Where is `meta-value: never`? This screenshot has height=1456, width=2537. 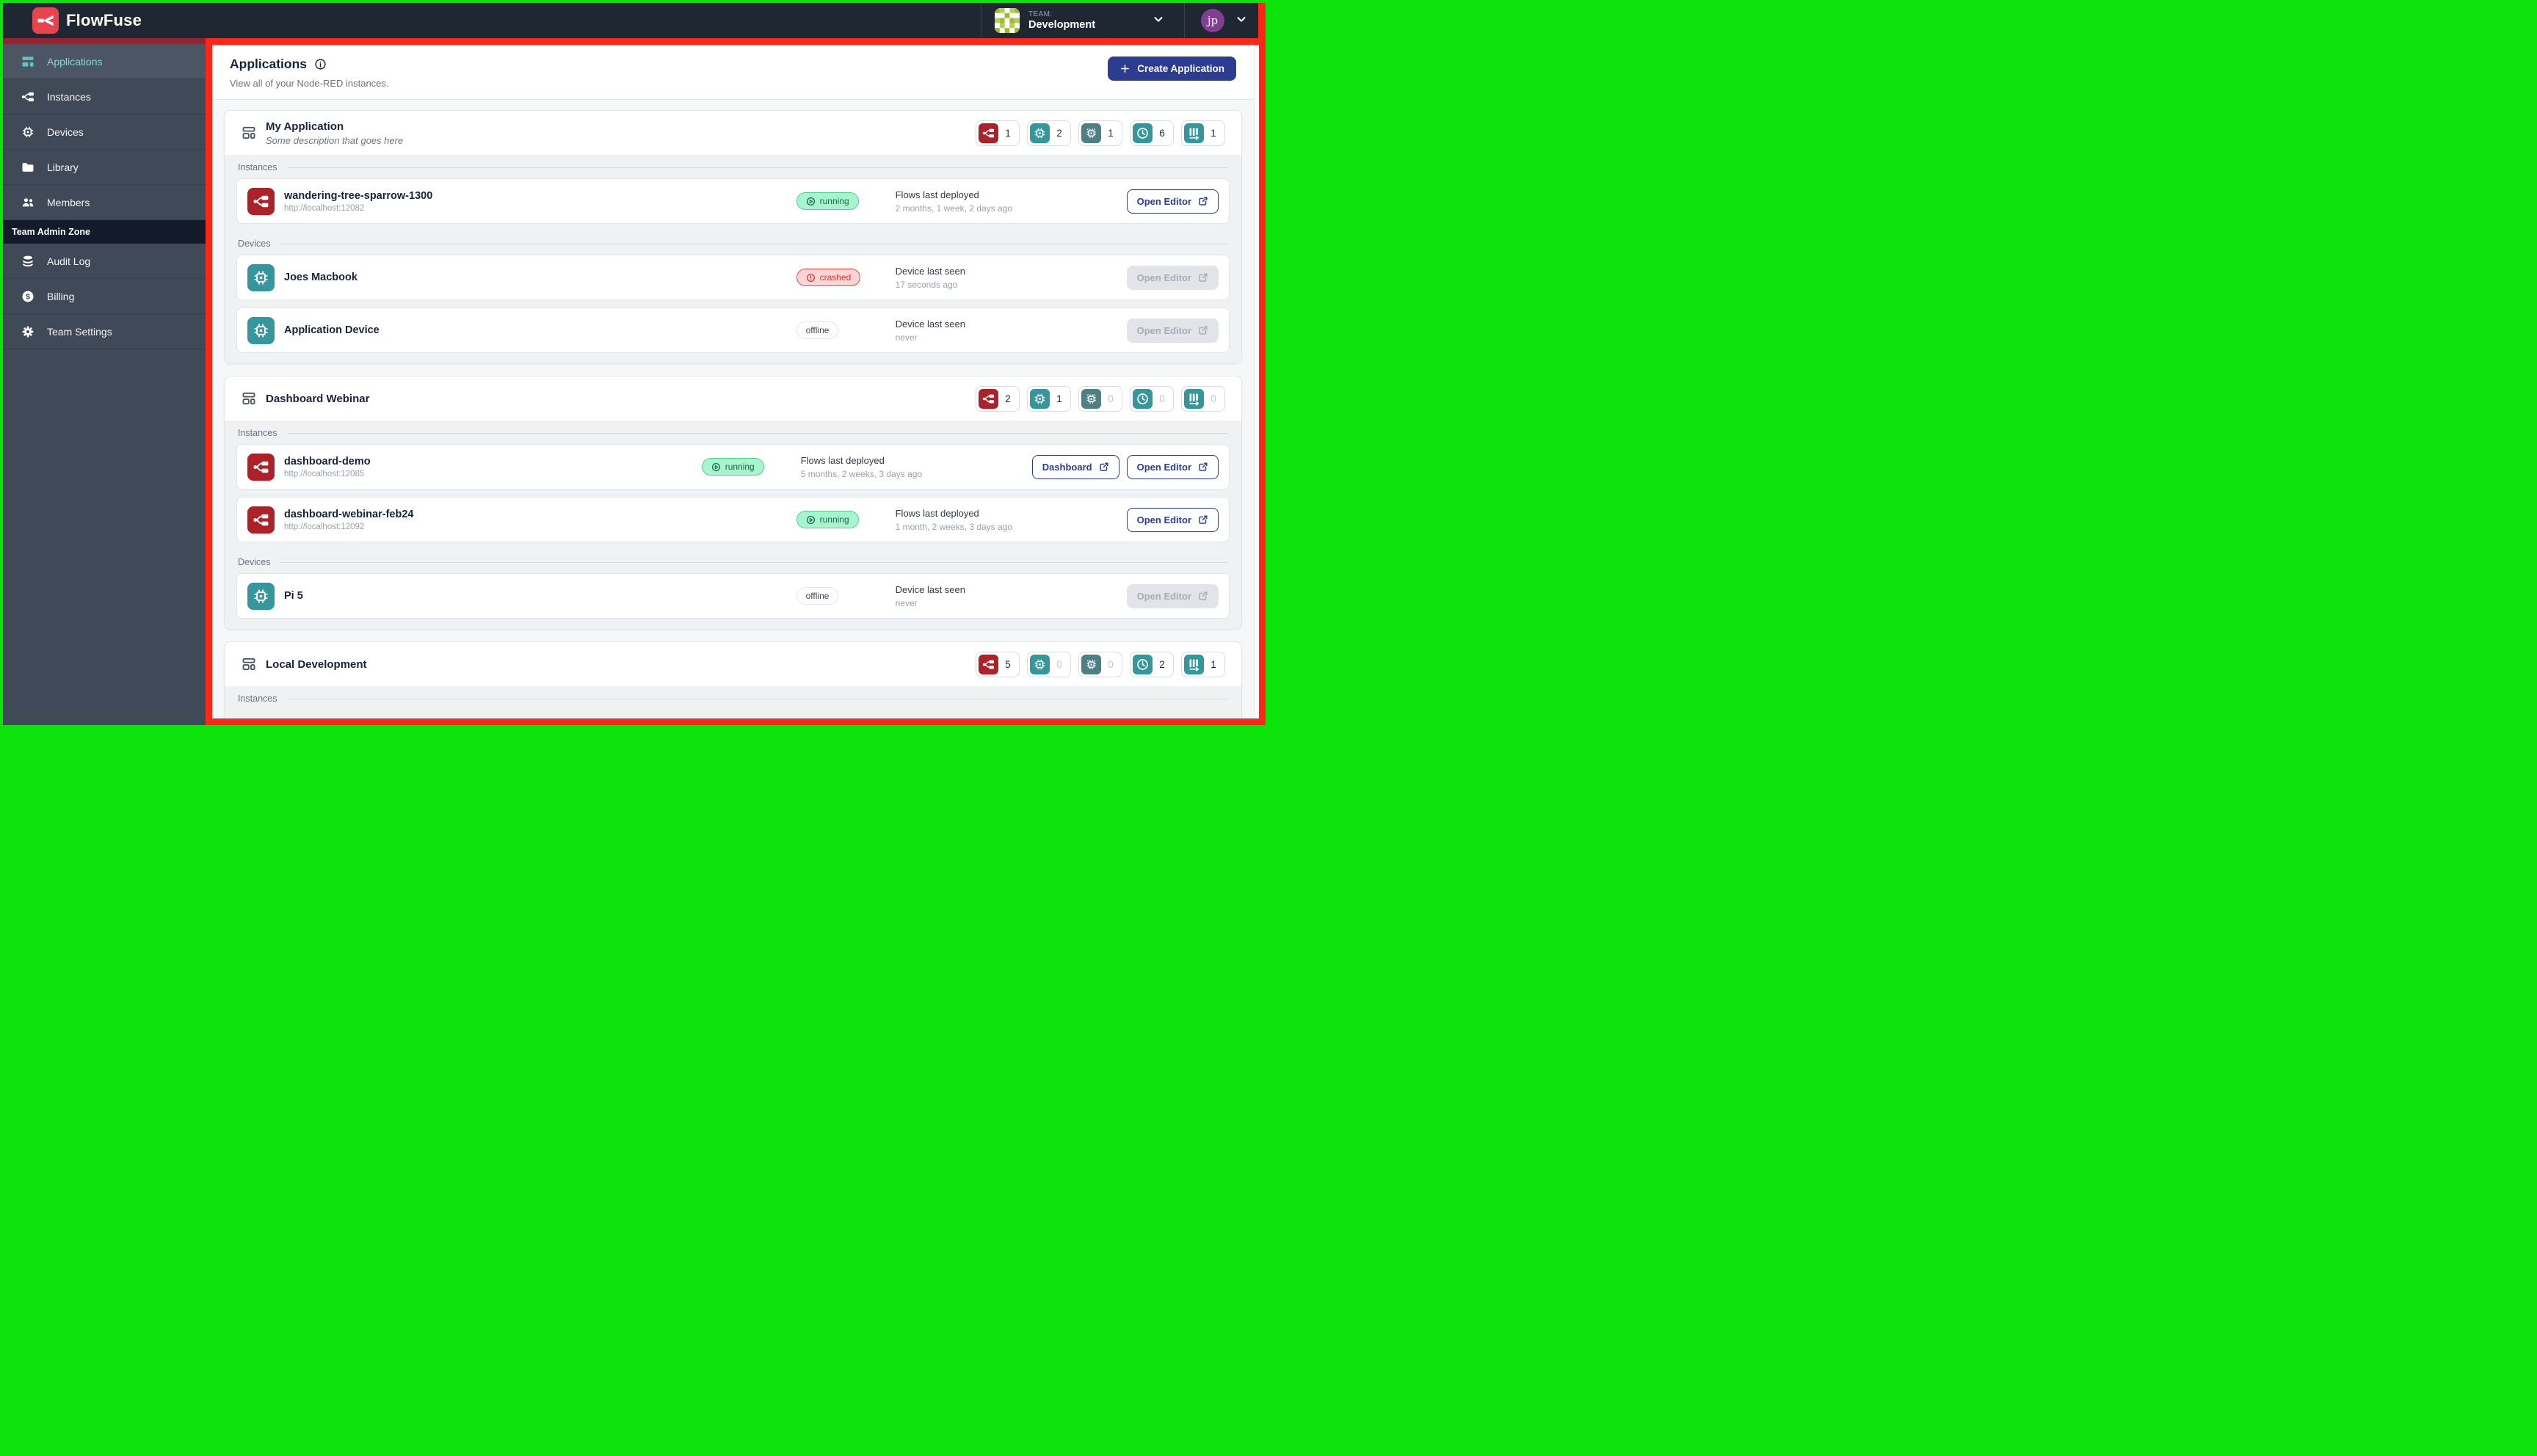
meta-value: never is located at coordinates (906, 602).